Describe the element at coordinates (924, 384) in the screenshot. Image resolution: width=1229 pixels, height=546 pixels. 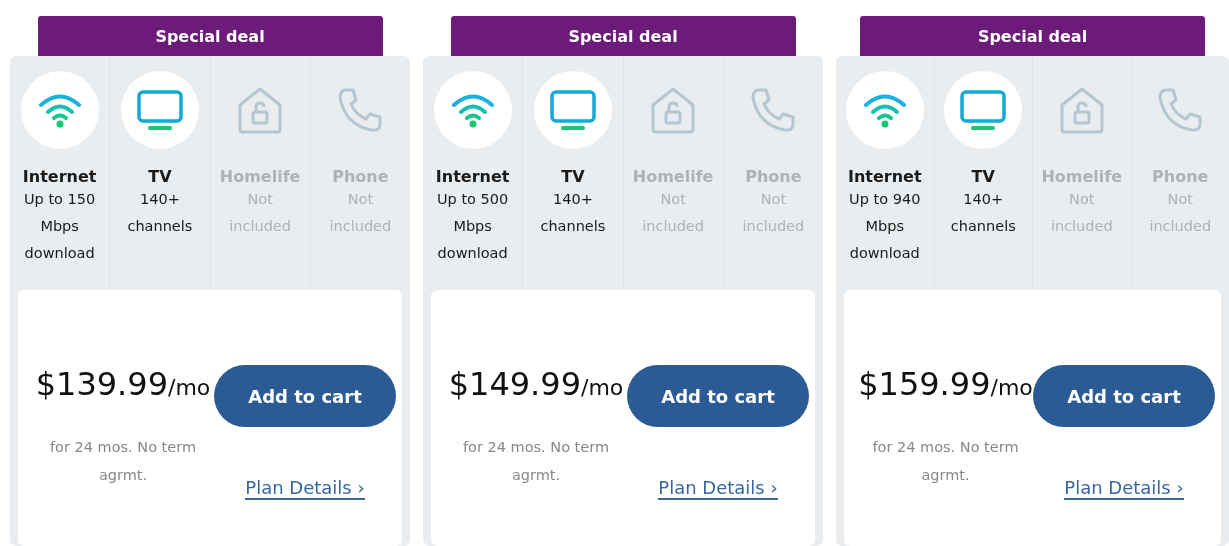
I see `price: $159.99` at that location.